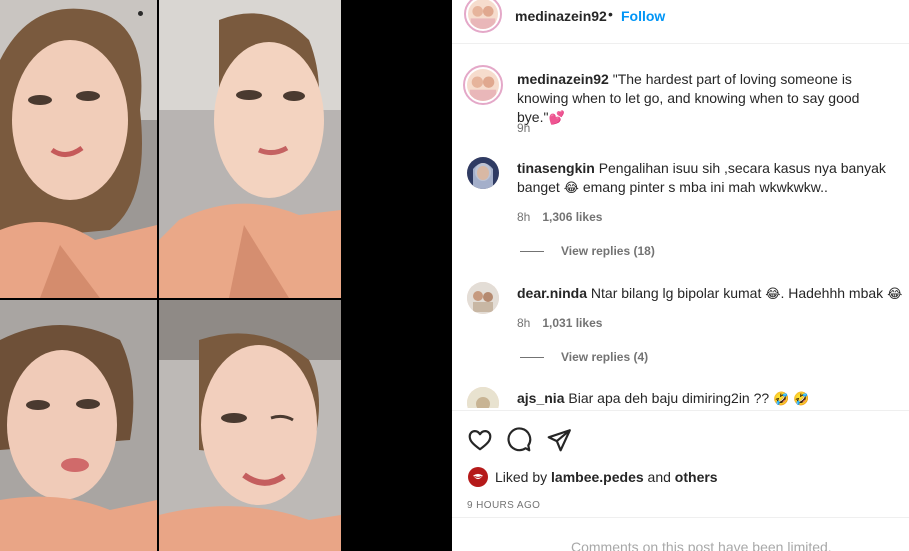  I want to click on post-header: medinazein92 • Follow, so click(680, 22).